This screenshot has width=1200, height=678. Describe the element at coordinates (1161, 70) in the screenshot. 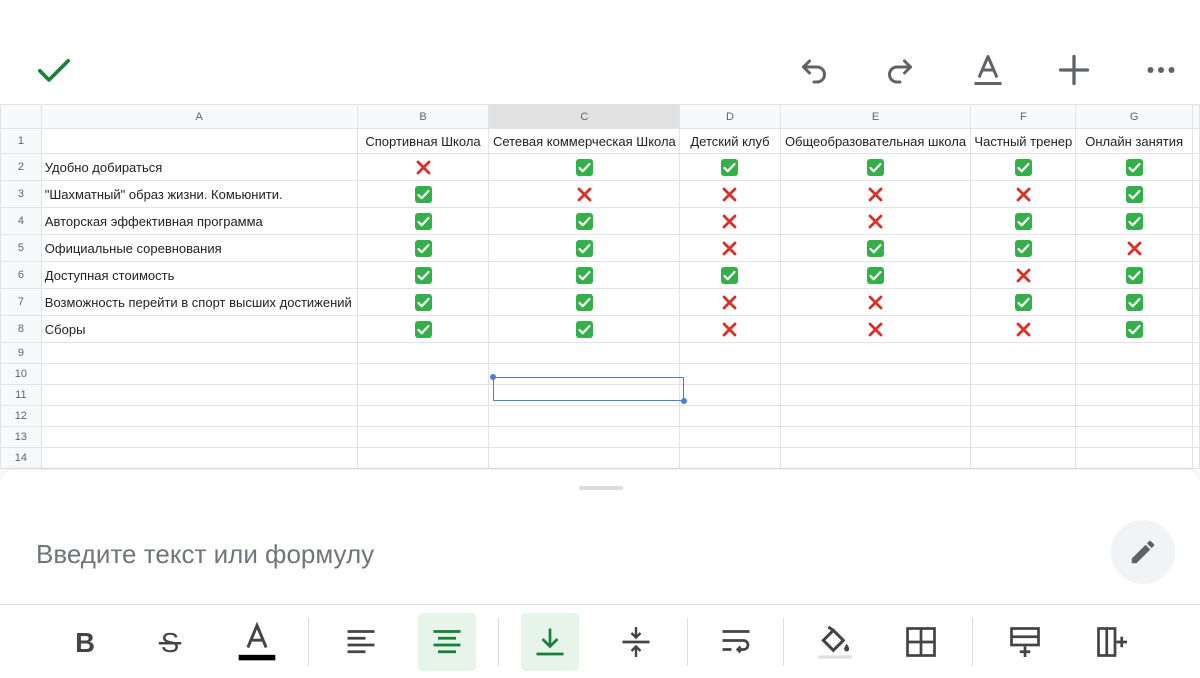

I see `more-horiz-icon` at that location.